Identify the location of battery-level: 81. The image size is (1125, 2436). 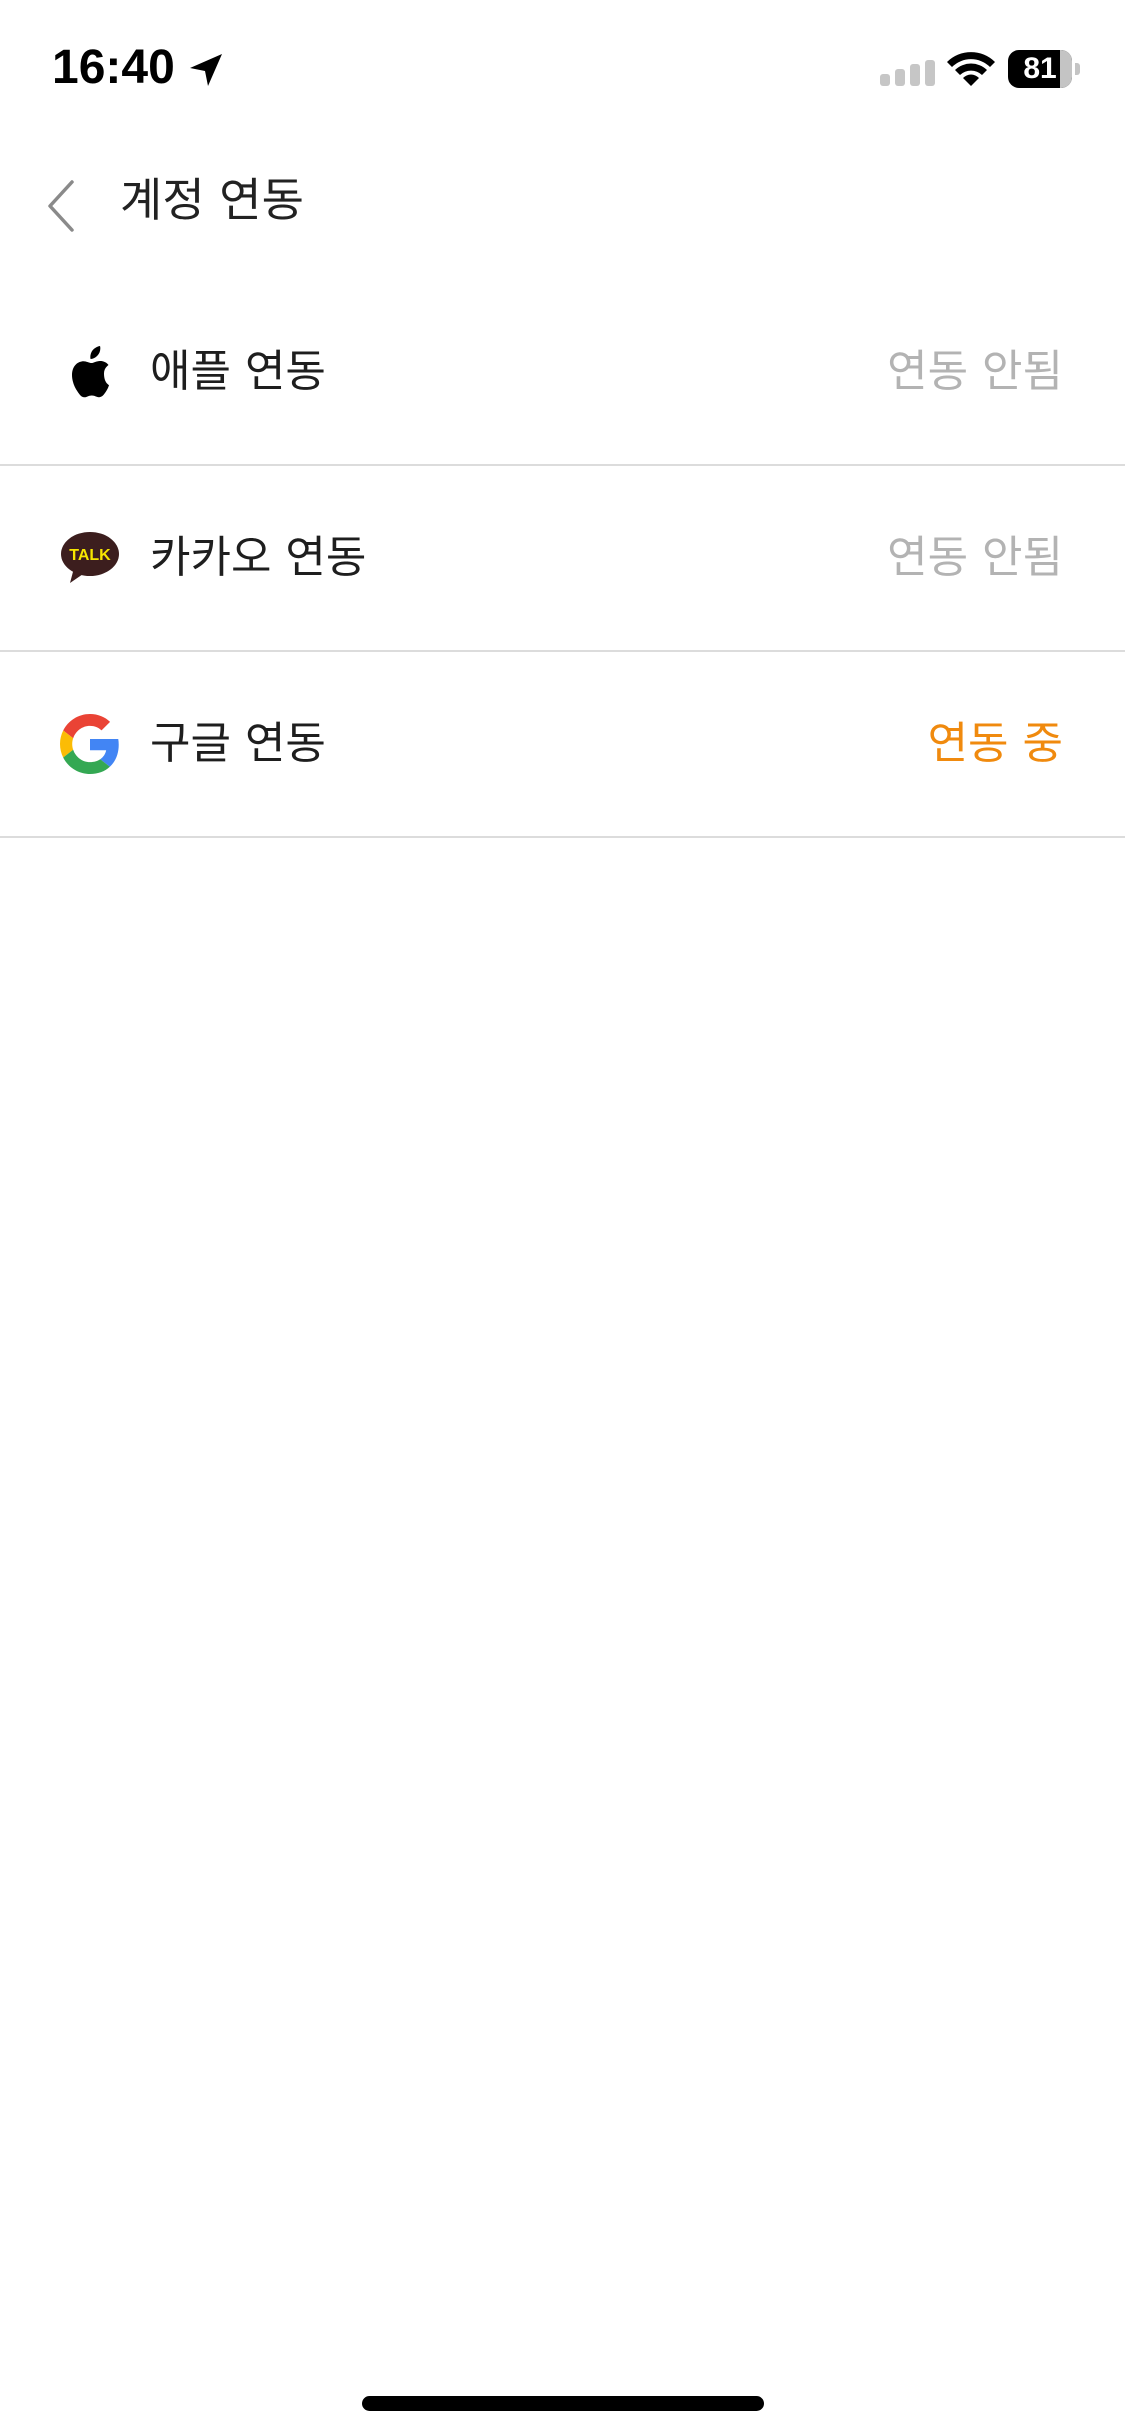
(1040, 68).